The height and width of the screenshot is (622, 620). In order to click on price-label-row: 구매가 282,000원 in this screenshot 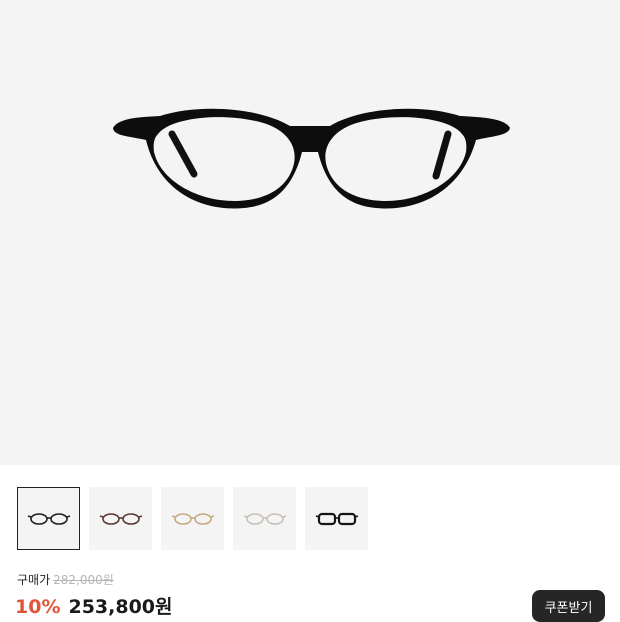, I will do `click(65, 579)`.